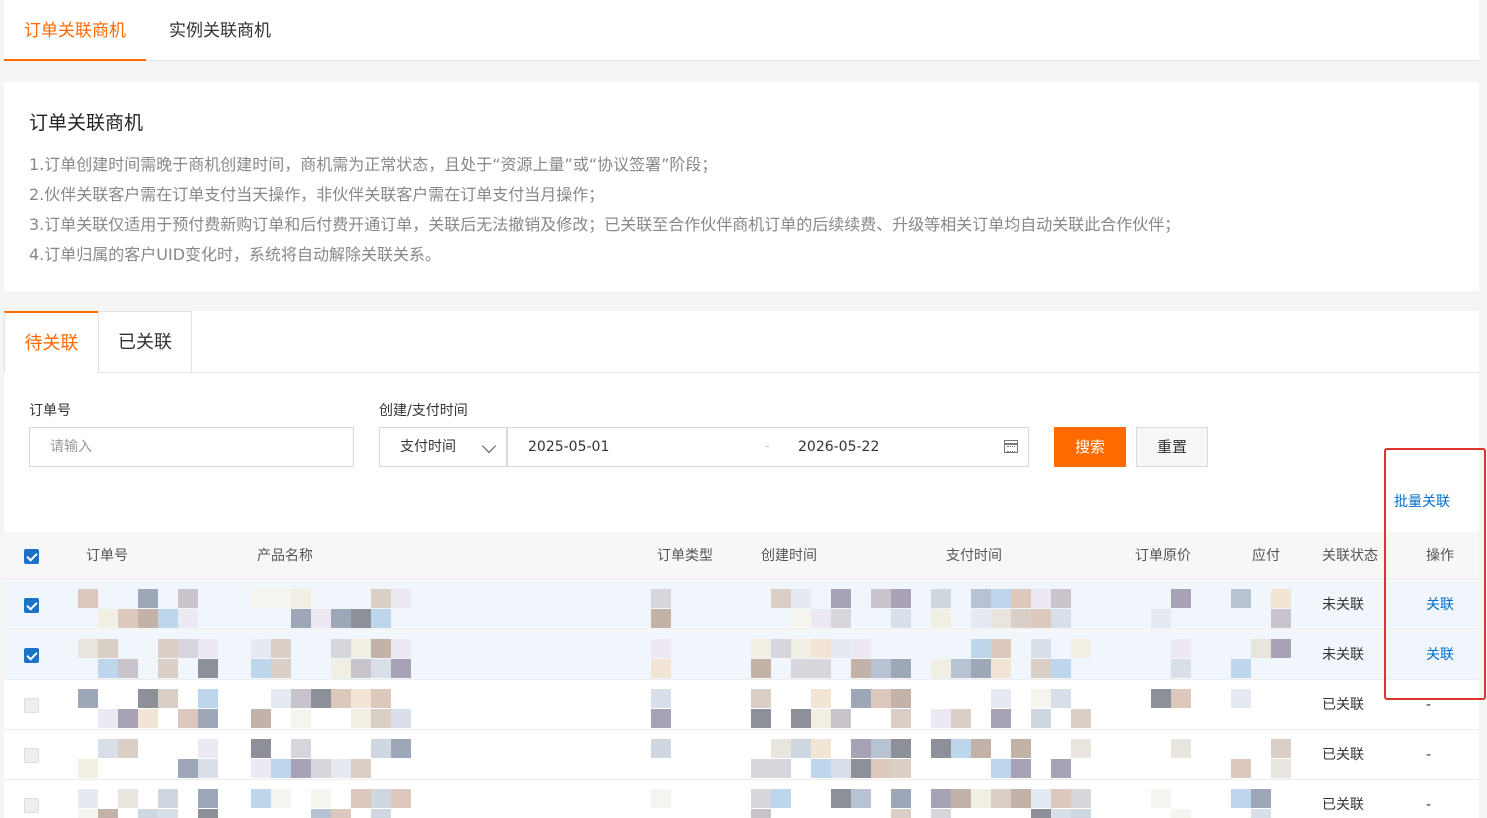 Image resolution: width=1487 pixels, height=818 pixels. I want to click on tab-linked: 已关联, so click(145, 342).